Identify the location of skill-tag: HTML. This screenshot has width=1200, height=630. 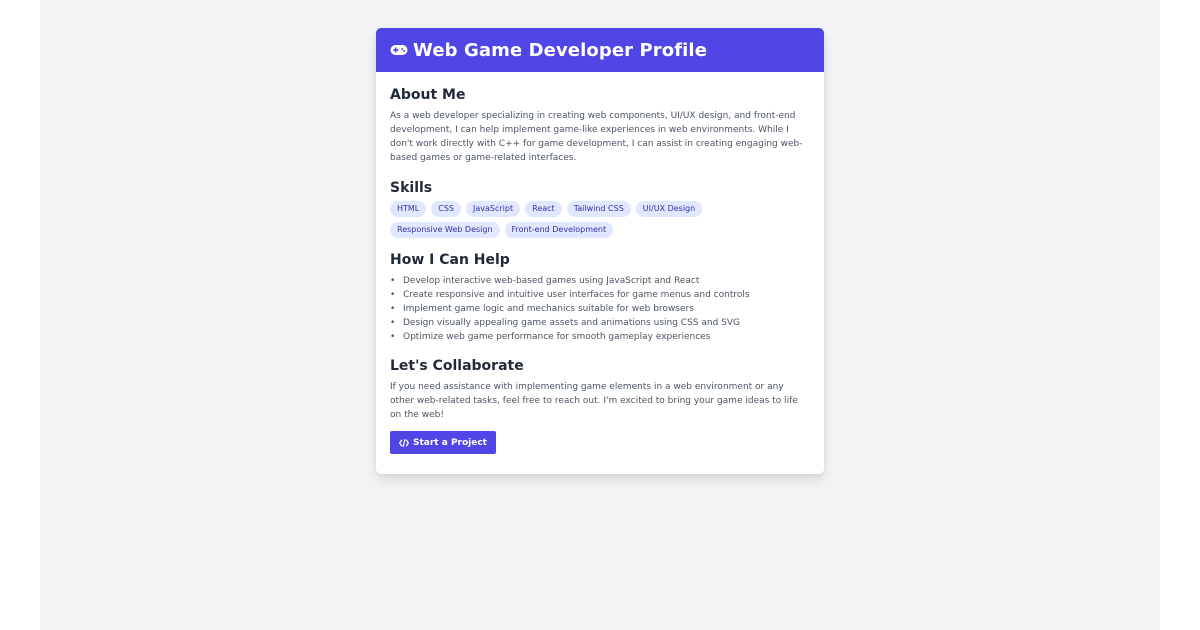
(408, 209).